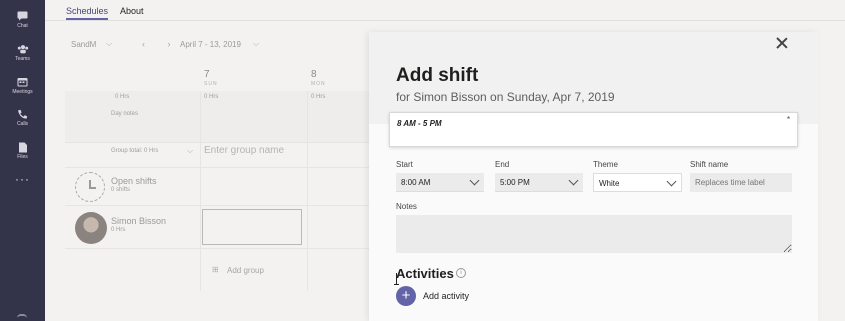 The width and height of the screenshot is (845, 321). I want to click on info-icon: i, so click(461, 273).